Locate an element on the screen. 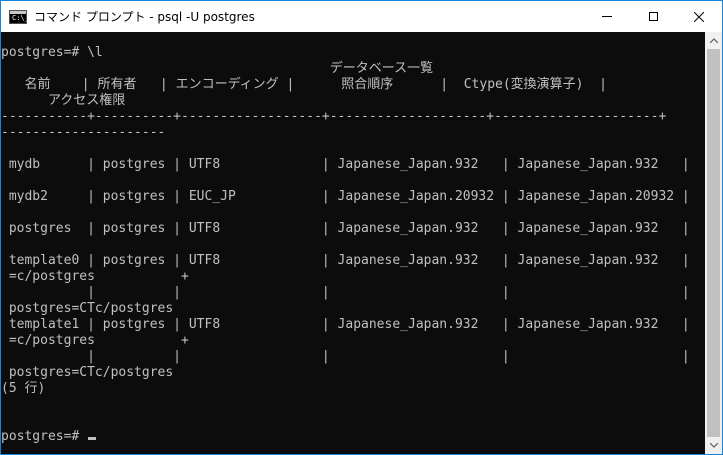 Image resolution: width=723 pixels, height=455 pixels. scroll-up-button is located at coordinates (713, 40).